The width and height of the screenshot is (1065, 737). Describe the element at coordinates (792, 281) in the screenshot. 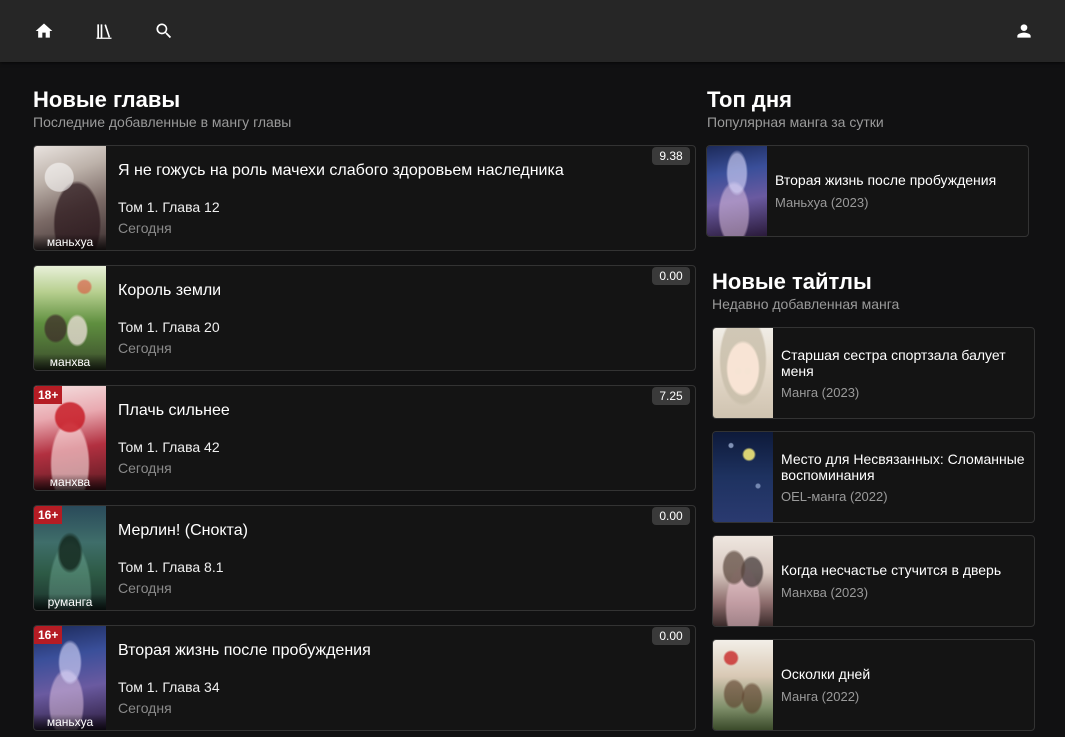

I see `new-titles-heading: Новые тайтлы` at that location.